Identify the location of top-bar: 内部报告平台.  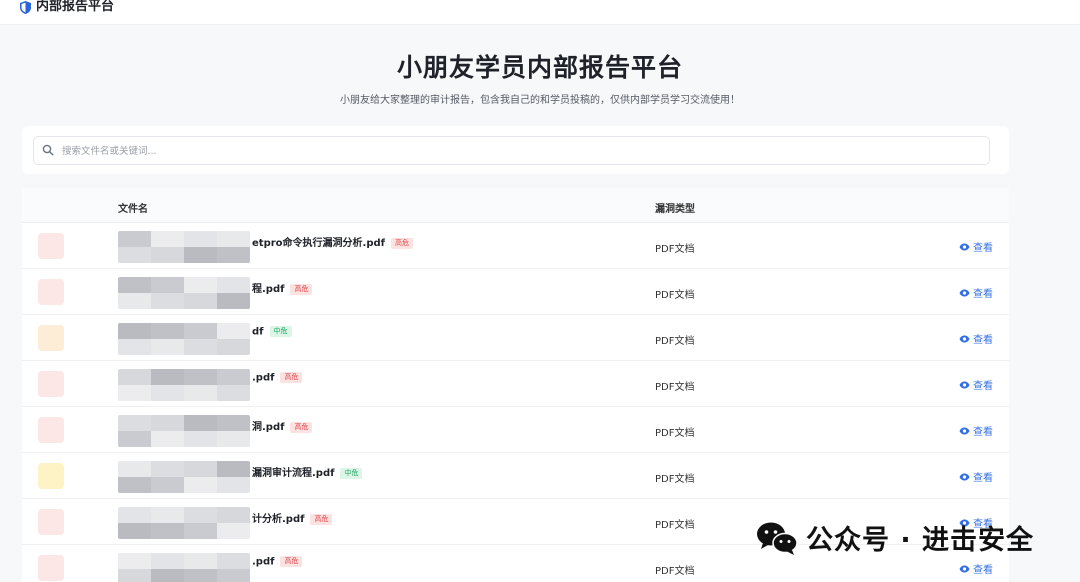
(540, 12).